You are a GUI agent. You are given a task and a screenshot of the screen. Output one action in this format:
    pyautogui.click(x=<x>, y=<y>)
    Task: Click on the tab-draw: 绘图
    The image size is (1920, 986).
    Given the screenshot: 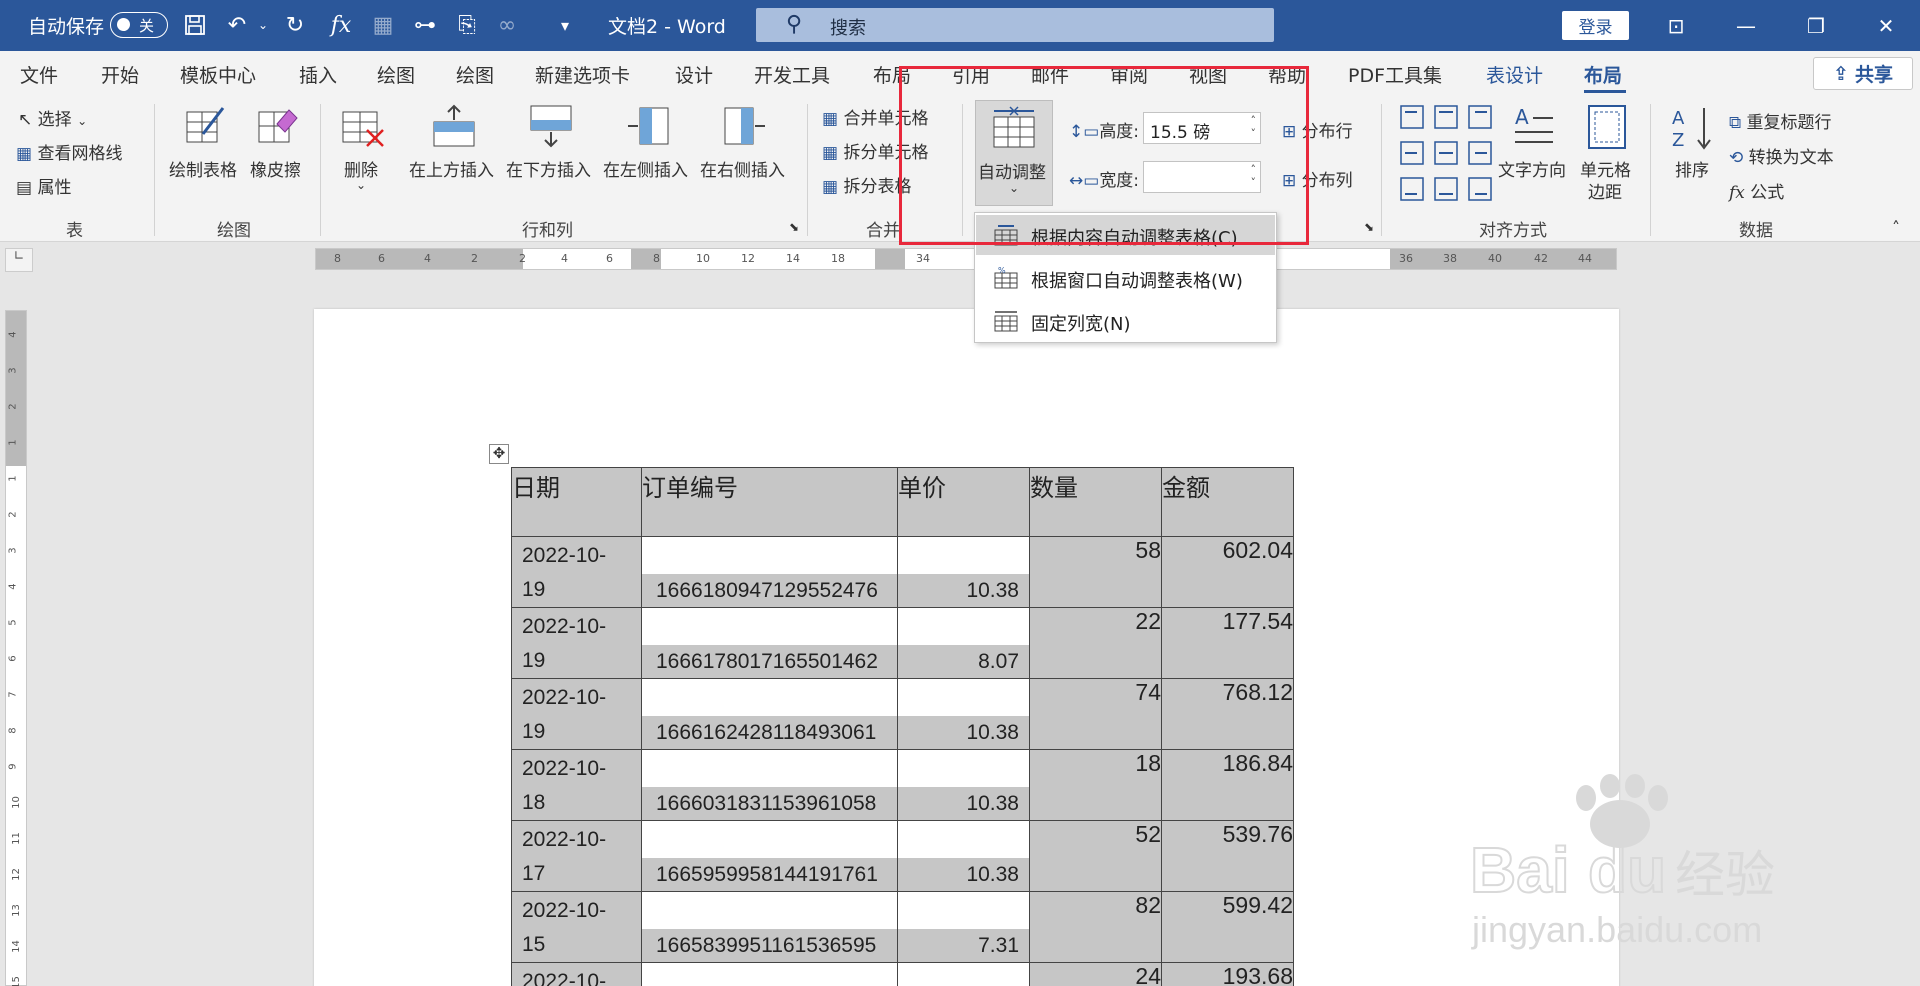 What is the action you would take?
    pyautogui.click(x=396, y=74)
    